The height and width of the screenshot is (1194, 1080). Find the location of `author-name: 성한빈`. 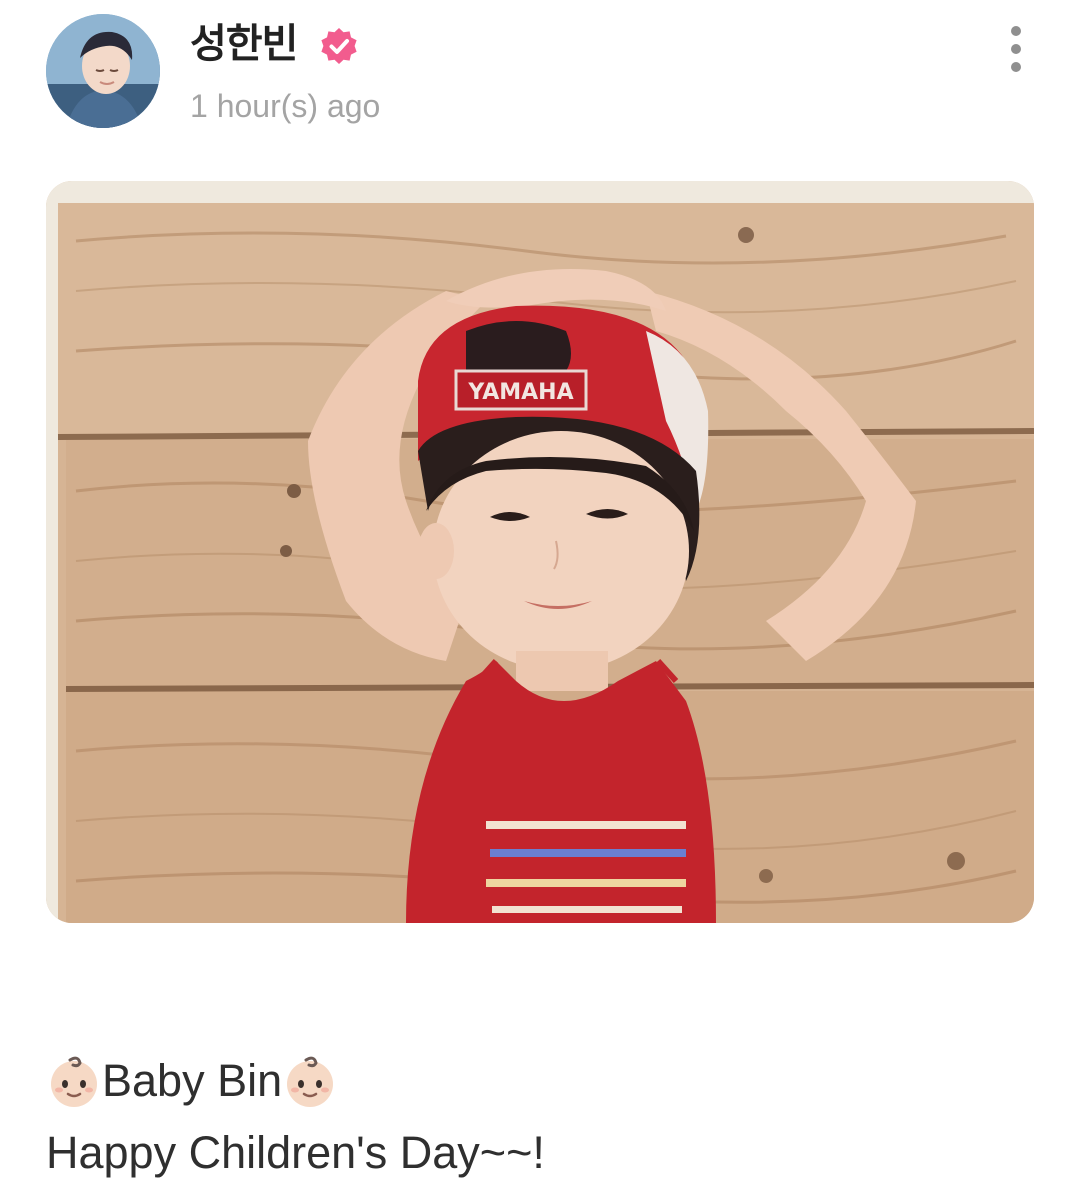

author-name: 성한빈 is located at coordinates (244, 44).